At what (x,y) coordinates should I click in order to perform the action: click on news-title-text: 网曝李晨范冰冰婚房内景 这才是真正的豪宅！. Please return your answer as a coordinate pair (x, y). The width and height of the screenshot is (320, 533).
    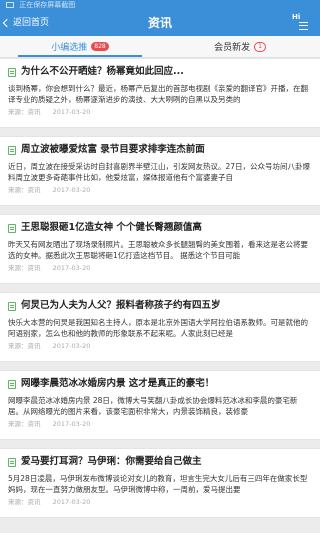
    Looking at the image, I should click on (118, 383).